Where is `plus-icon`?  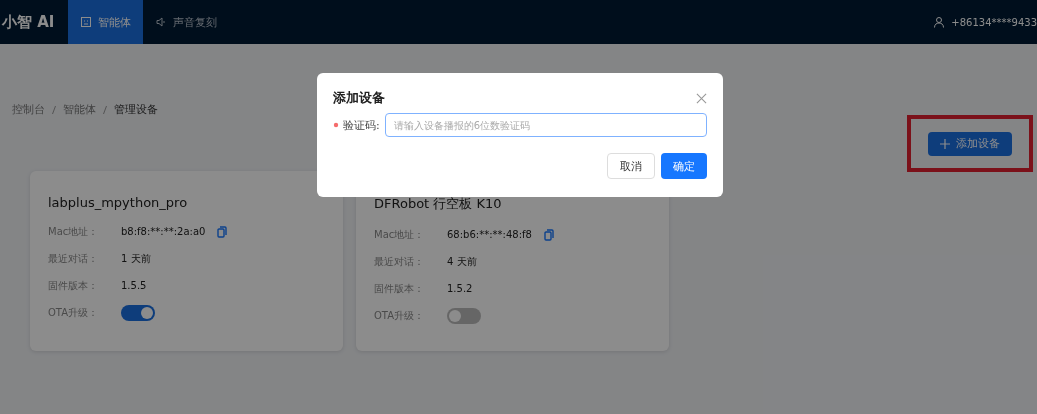 plus-icon is located at coordinates (945, 143).